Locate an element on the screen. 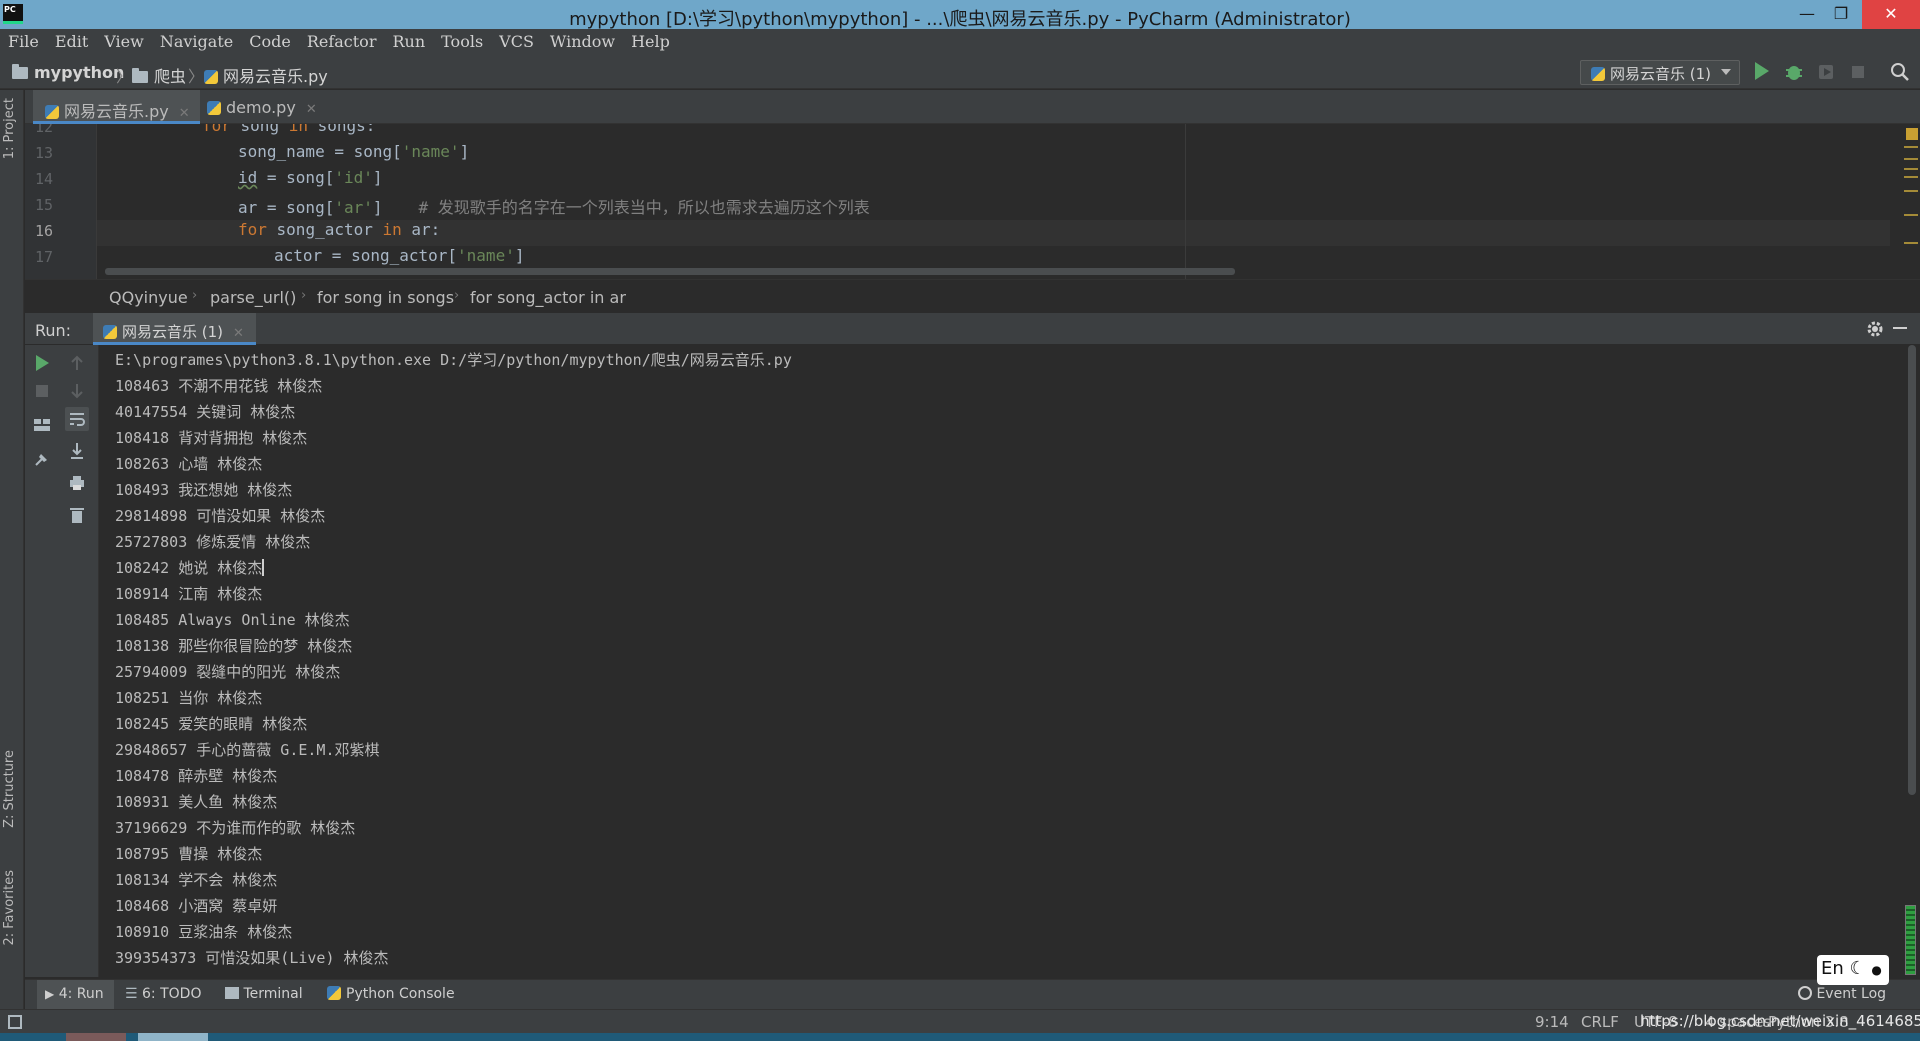 Image resolution: width=1920 pixels, height=1041 pixels. tab-demo: demo.py ✕ is located at coordinates (261, 107).